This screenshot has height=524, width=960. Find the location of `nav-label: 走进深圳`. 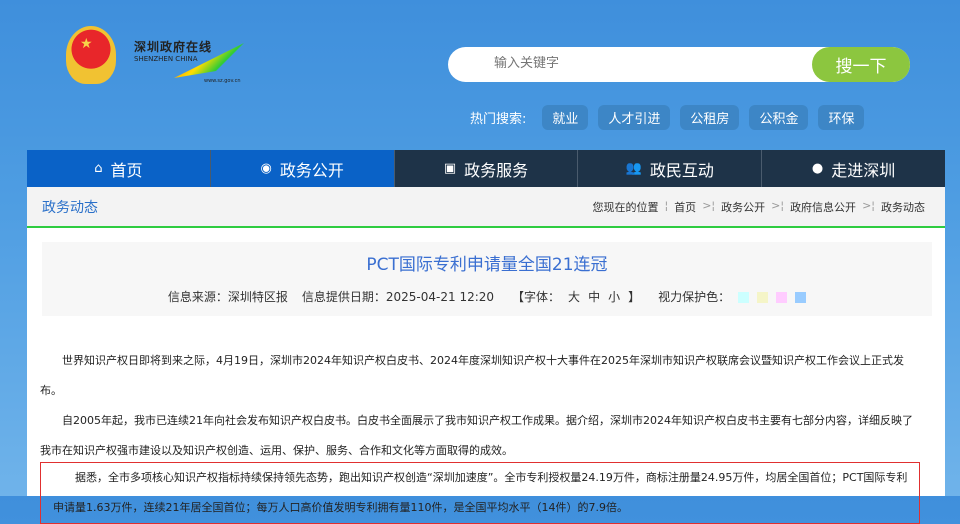

nav-label: 走进深圳 is located at coordinates (863, 170).